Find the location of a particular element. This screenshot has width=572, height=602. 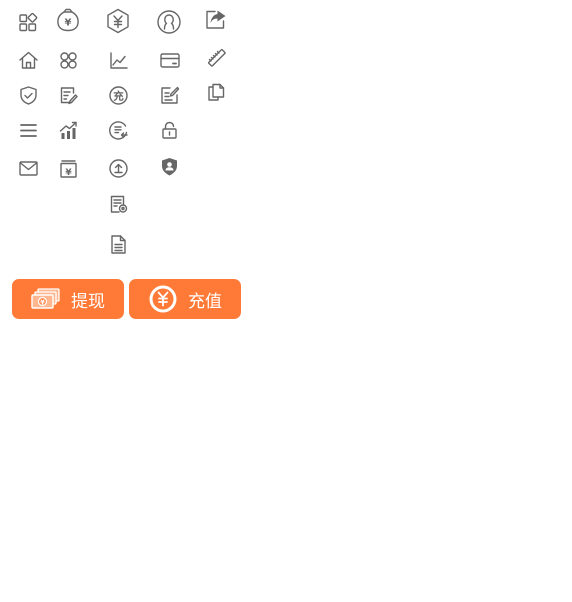

upload-circle-icon is located at coordinates (118, 168).